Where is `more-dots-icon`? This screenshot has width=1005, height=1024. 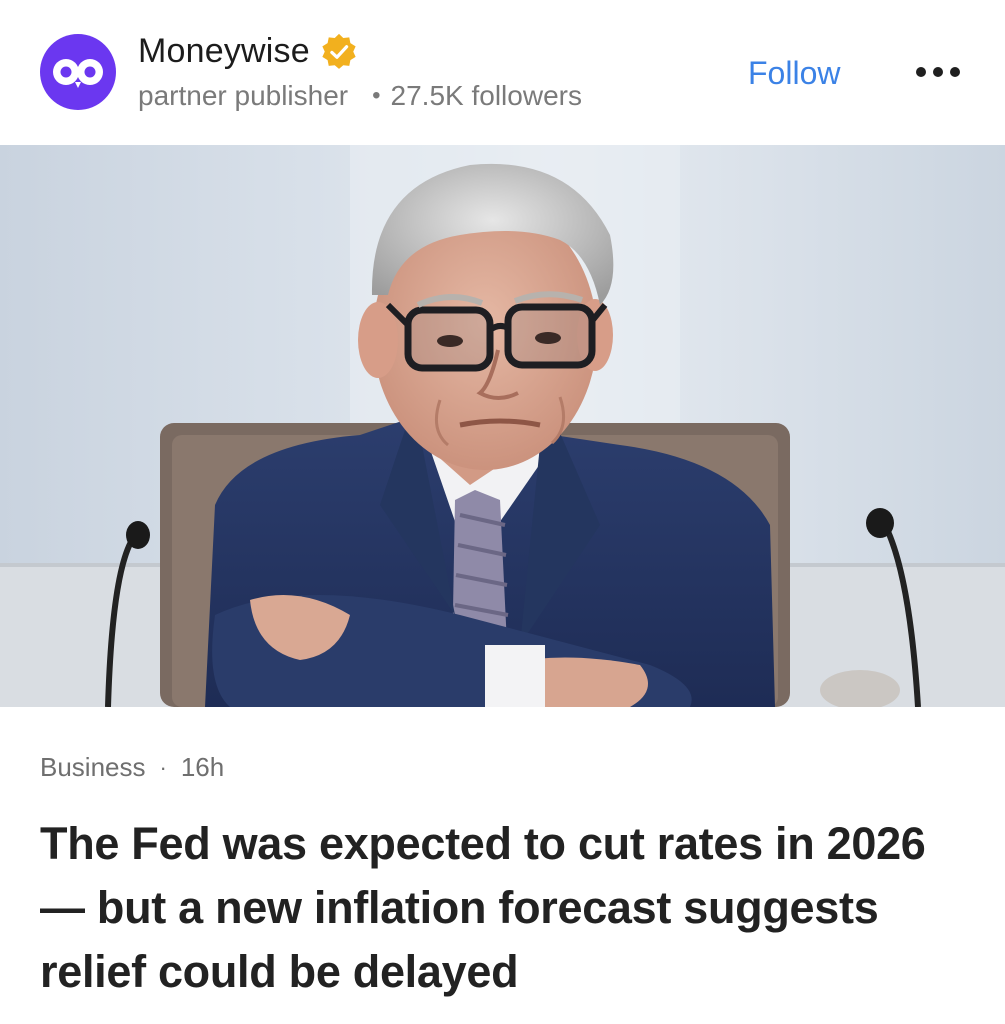 more-dots-icon is located at coordinates (938, 72).